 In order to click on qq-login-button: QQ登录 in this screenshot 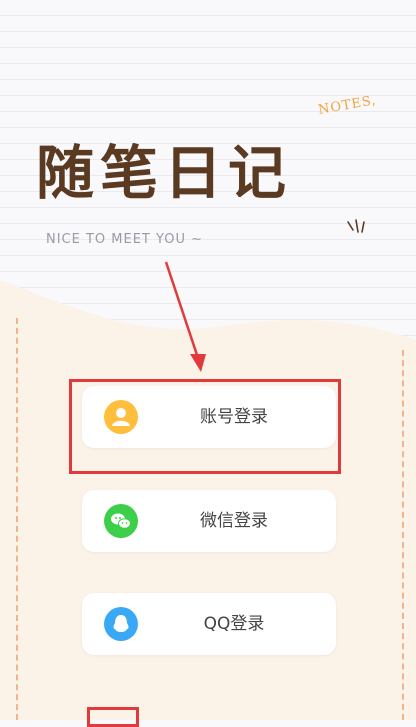, I will do `click(209, 624)`.